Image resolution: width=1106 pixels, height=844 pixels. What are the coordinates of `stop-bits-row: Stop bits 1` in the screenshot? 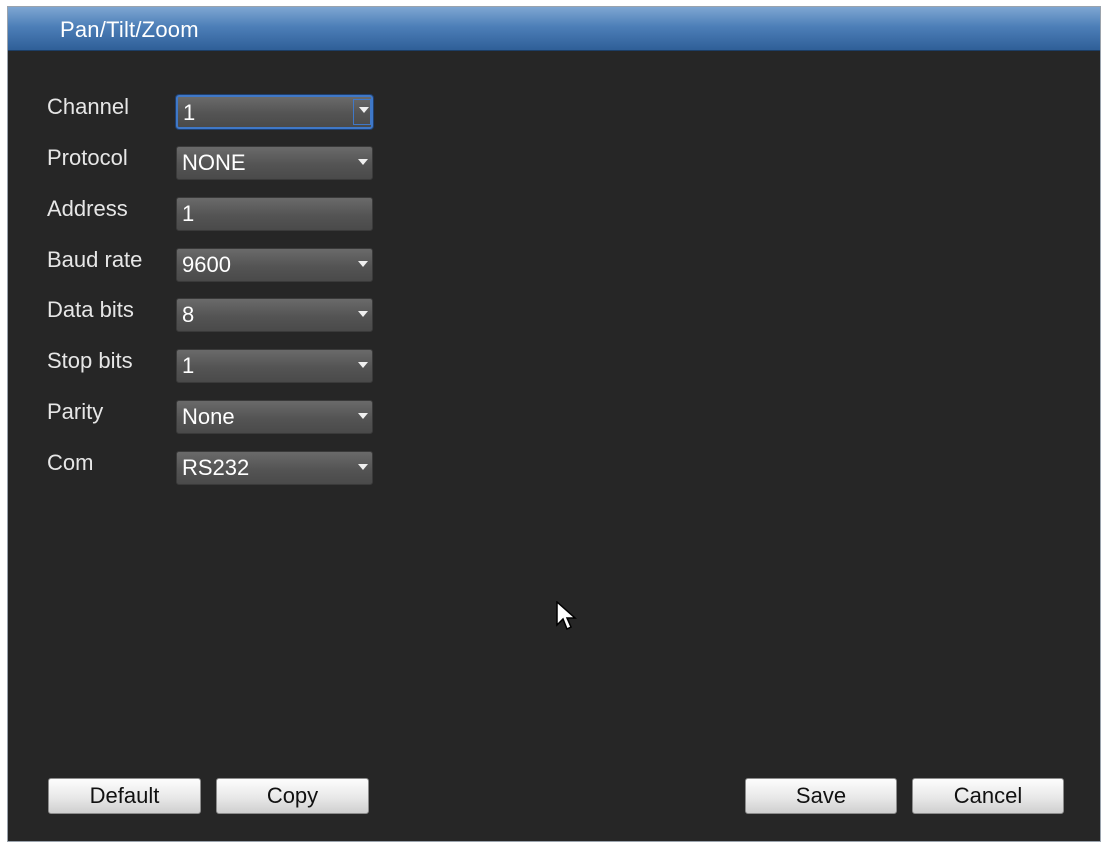 It's located at (212, 364).